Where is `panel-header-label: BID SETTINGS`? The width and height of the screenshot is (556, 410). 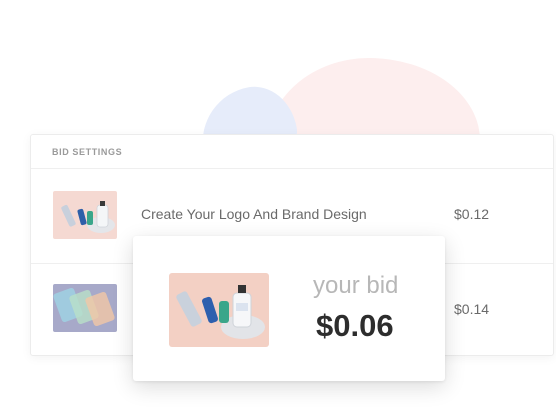
panel-header-label: BID SETTINGS is located at coordinates (87, 152).